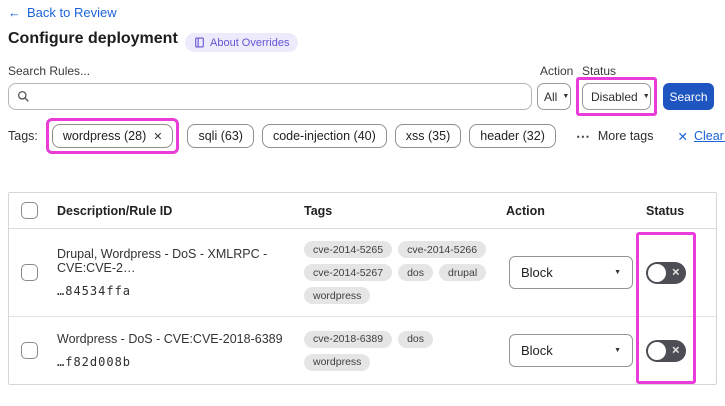  I want to click on tag-pill-code-injection: code-injection (40), so click(324, 136).